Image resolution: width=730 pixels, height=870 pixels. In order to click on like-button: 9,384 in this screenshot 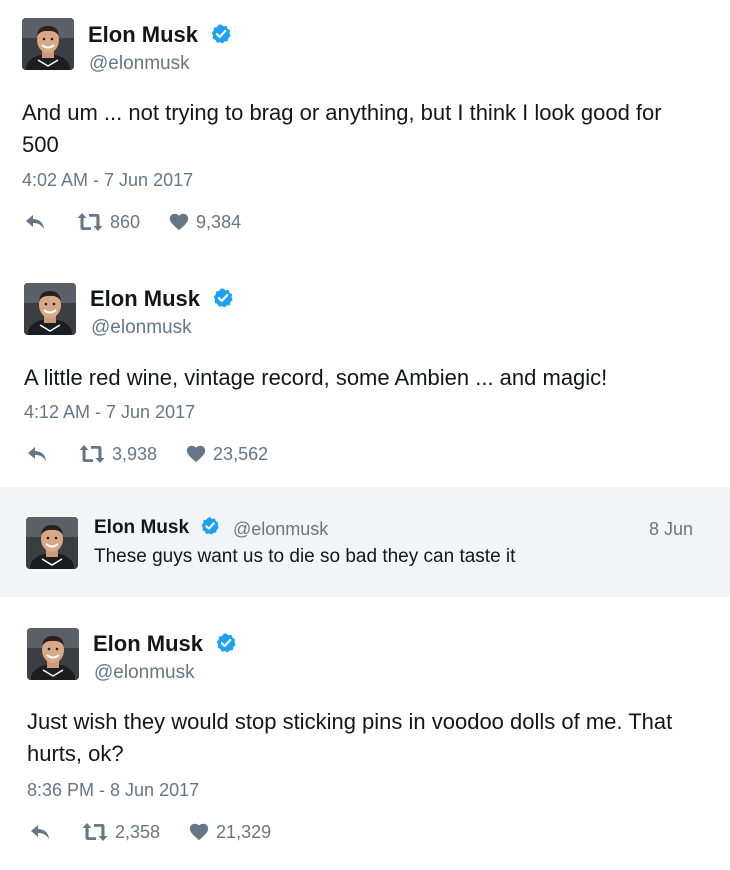, I will do `click(204, 222)`.